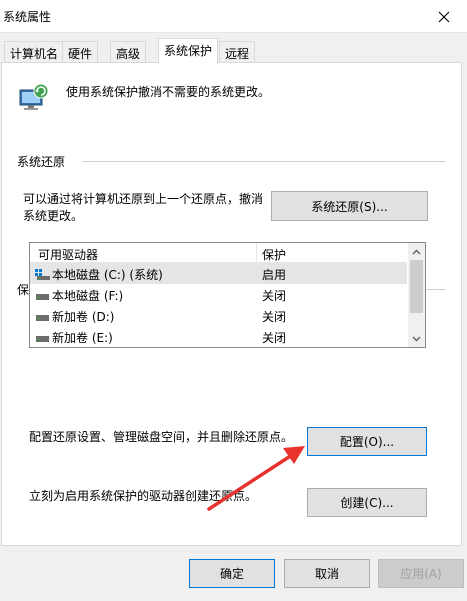 This screenshot has width=467, height=601. I want to click on system-protection-icon, so click(34, 96).